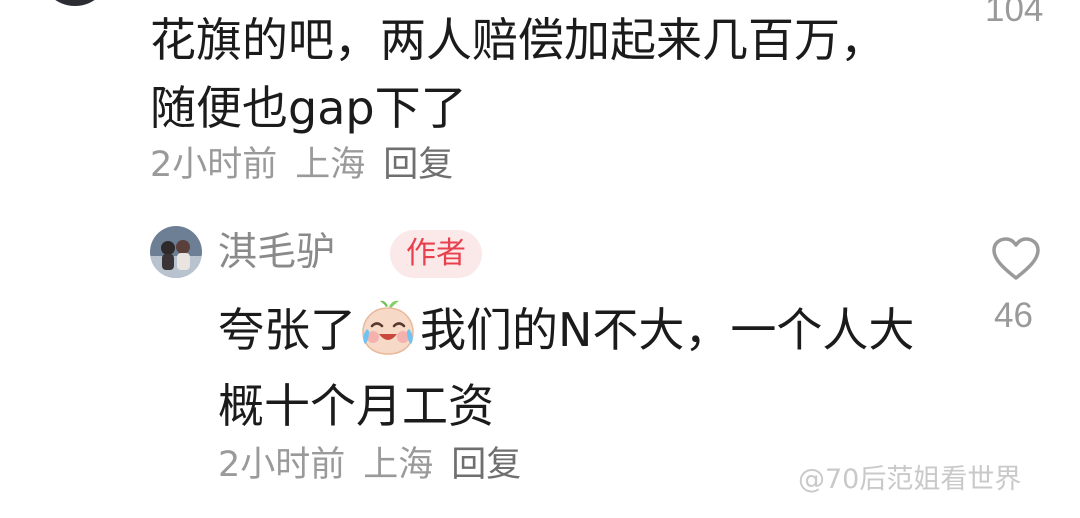  I want to click on reply-text-before-emoji: 夸张了, so click(287, 330).